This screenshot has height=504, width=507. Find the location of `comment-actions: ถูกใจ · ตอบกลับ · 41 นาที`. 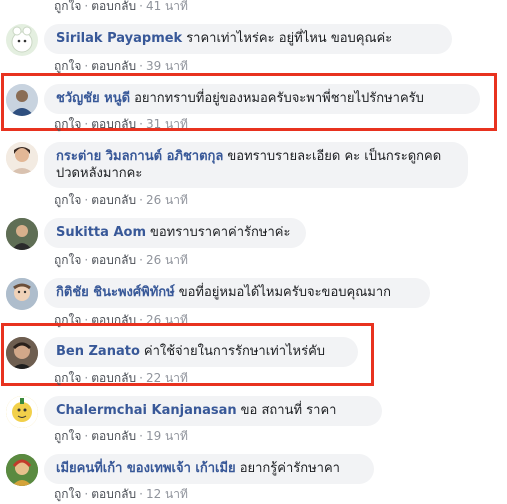

comment-actions: ถูกใจ · ตอบกลับ · 41 นาที is located at coordinates (121, 6).